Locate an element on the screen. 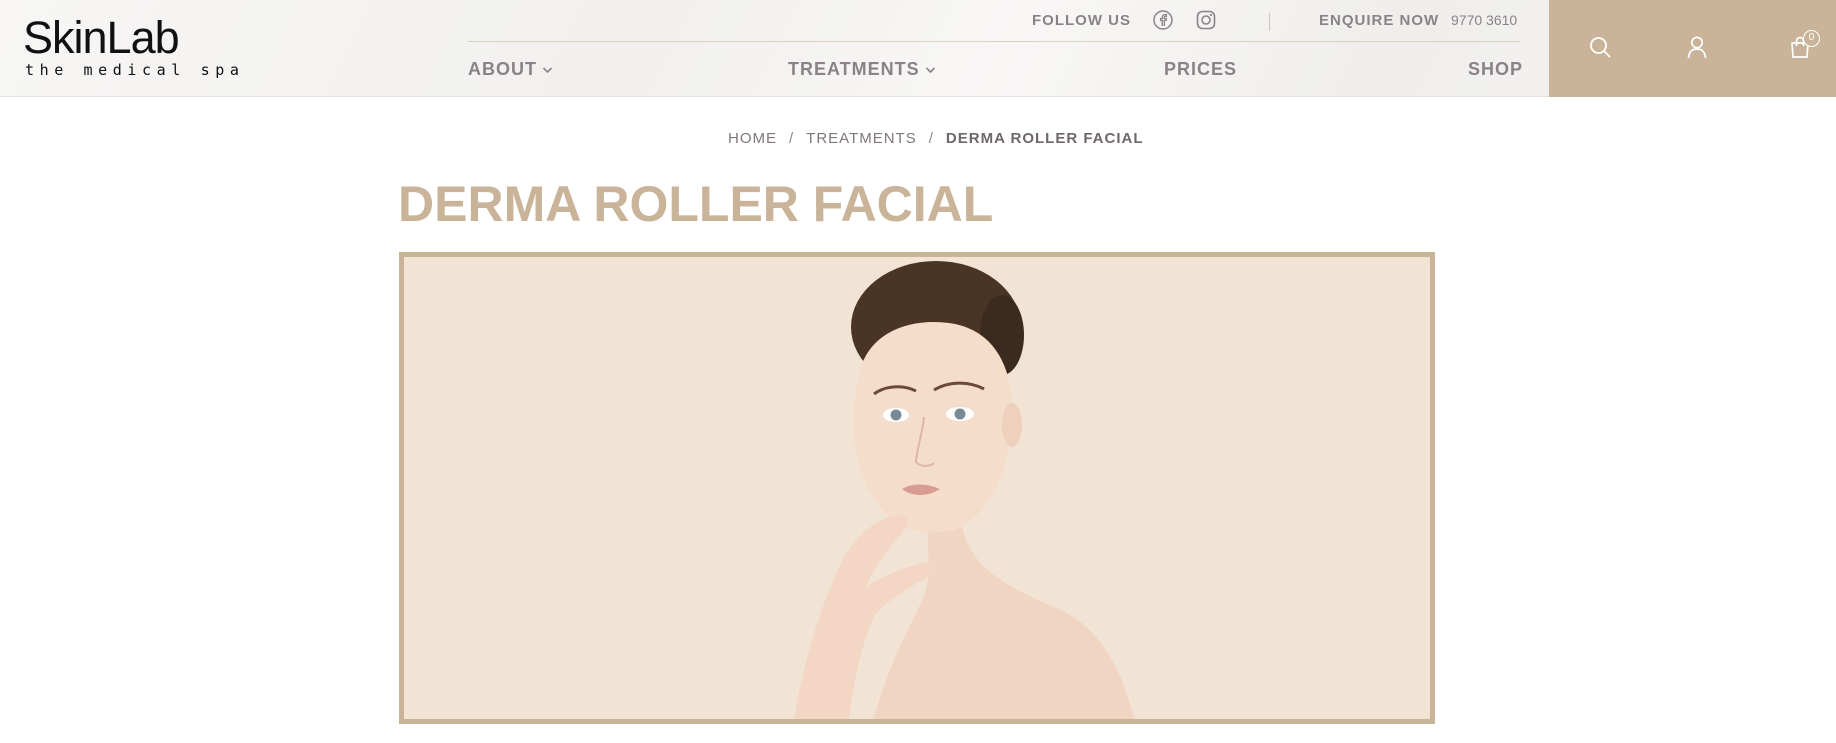 This screenshot has height=743, width=1836. nav-item-label: PRICES is located at coordinates (1201, 69).